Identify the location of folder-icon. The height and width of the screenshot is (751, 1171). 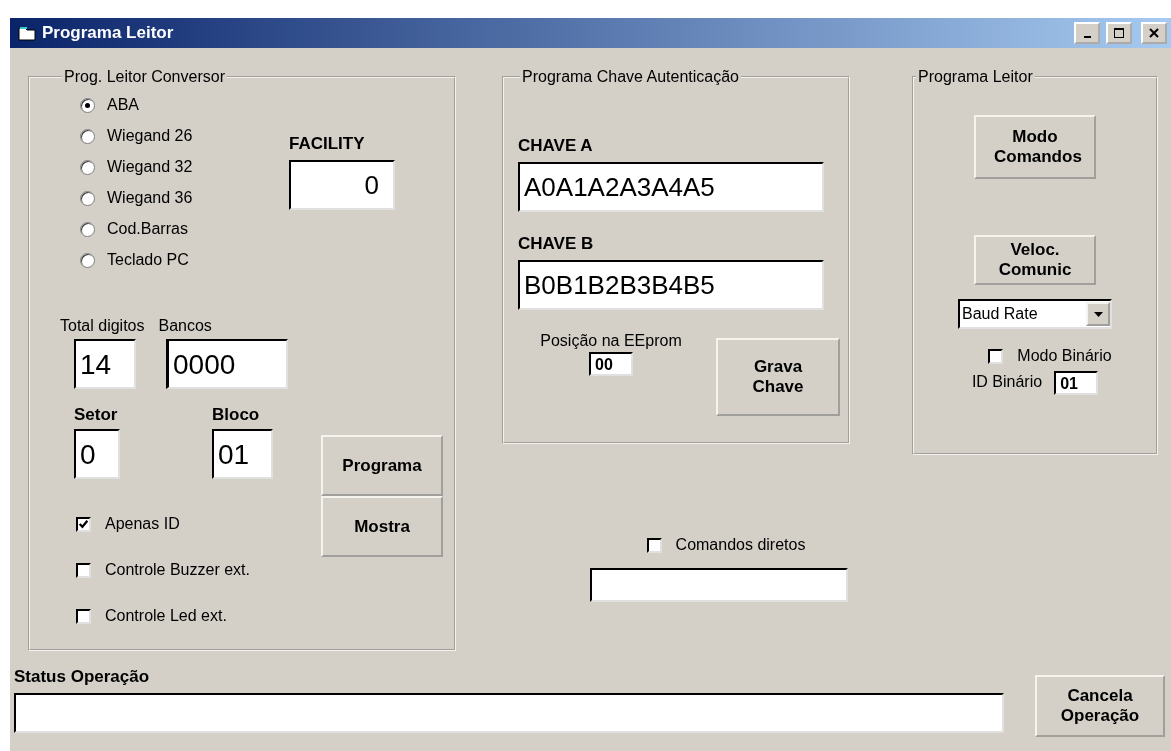
(27, 33).